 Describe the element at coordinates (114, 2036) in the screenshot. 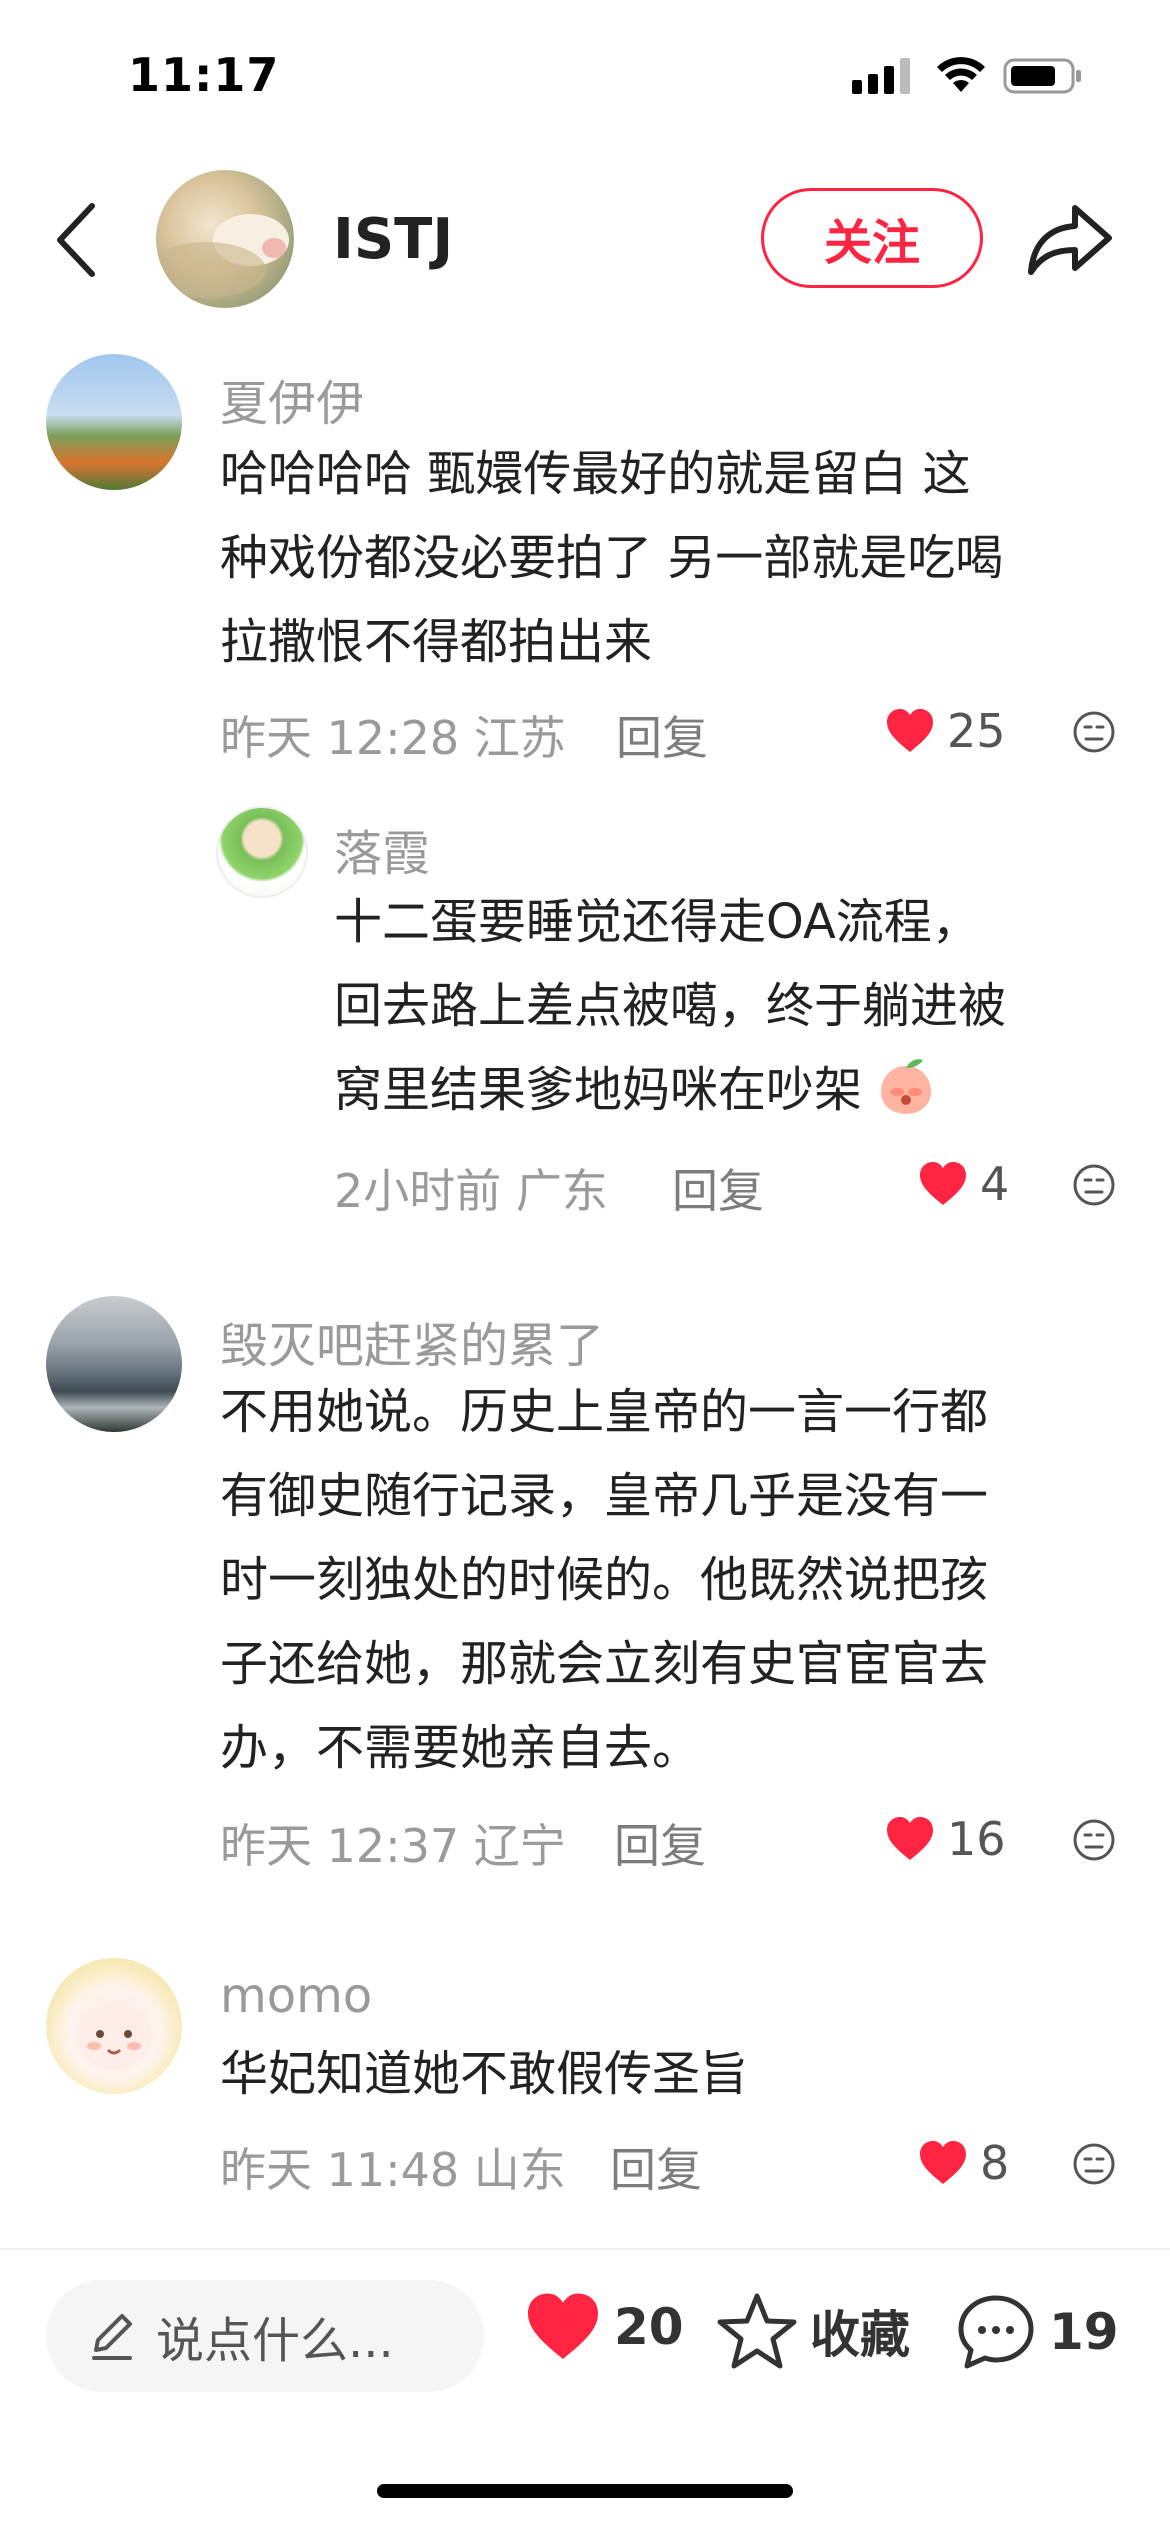

I see `sheep-avatar-image` at that location.